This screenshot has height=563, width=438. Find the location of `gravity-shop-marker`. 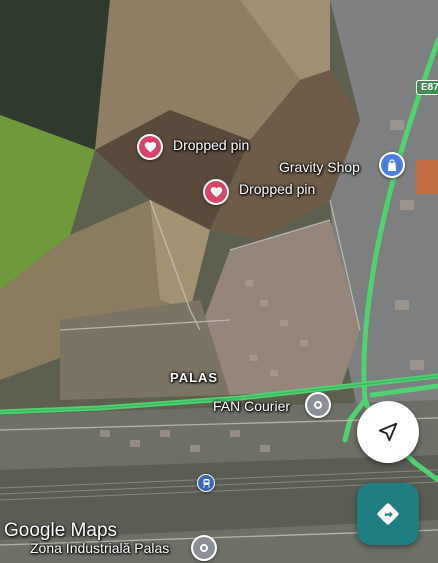

gravity-shop-marker is located at coordinates (392, 165).